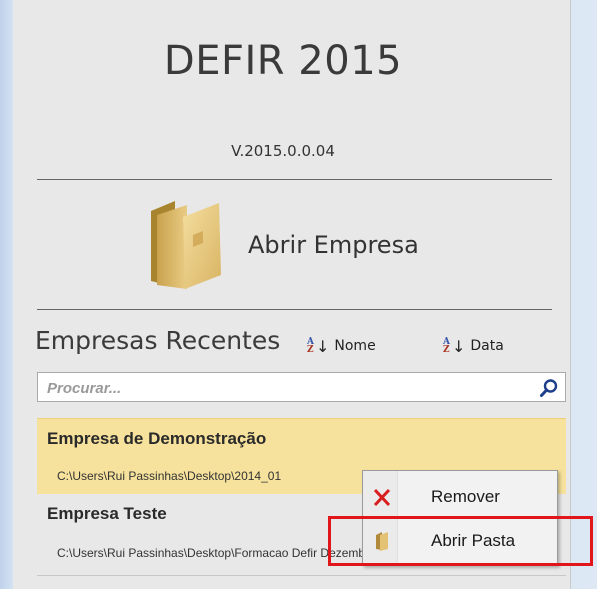  I want to click on sort-by-date-label: Data, so click(487, 346).